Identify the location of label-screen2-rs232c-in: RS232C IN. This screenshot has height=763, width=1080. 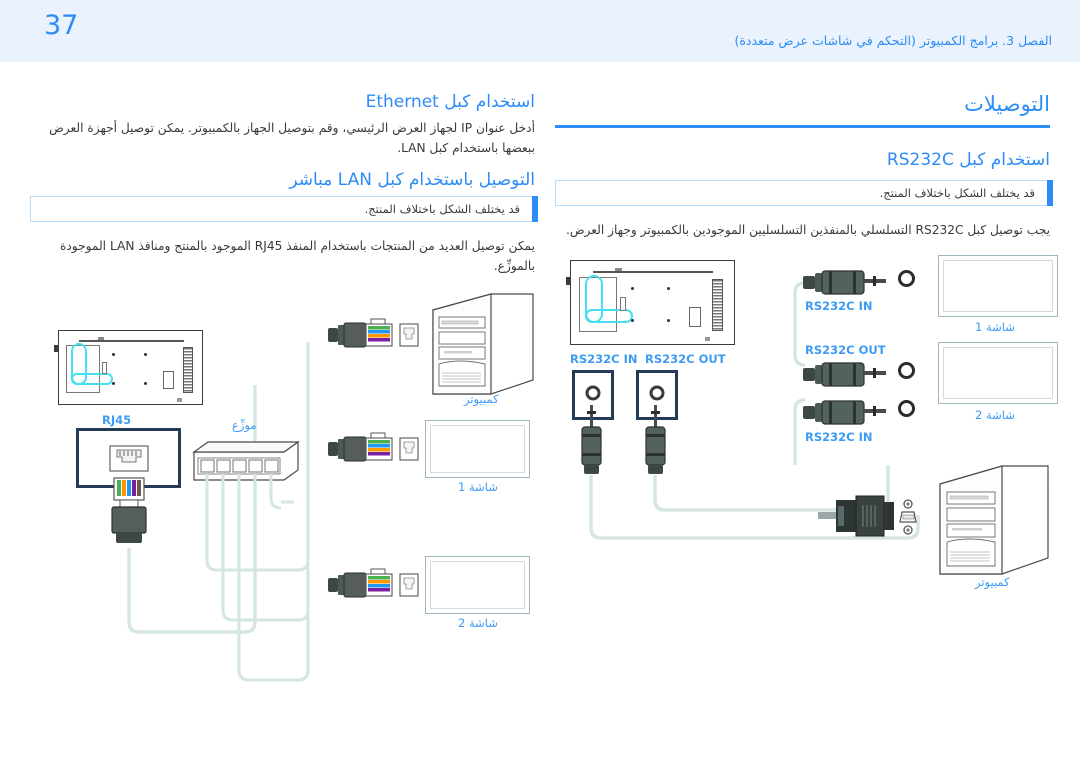
(839, 437).